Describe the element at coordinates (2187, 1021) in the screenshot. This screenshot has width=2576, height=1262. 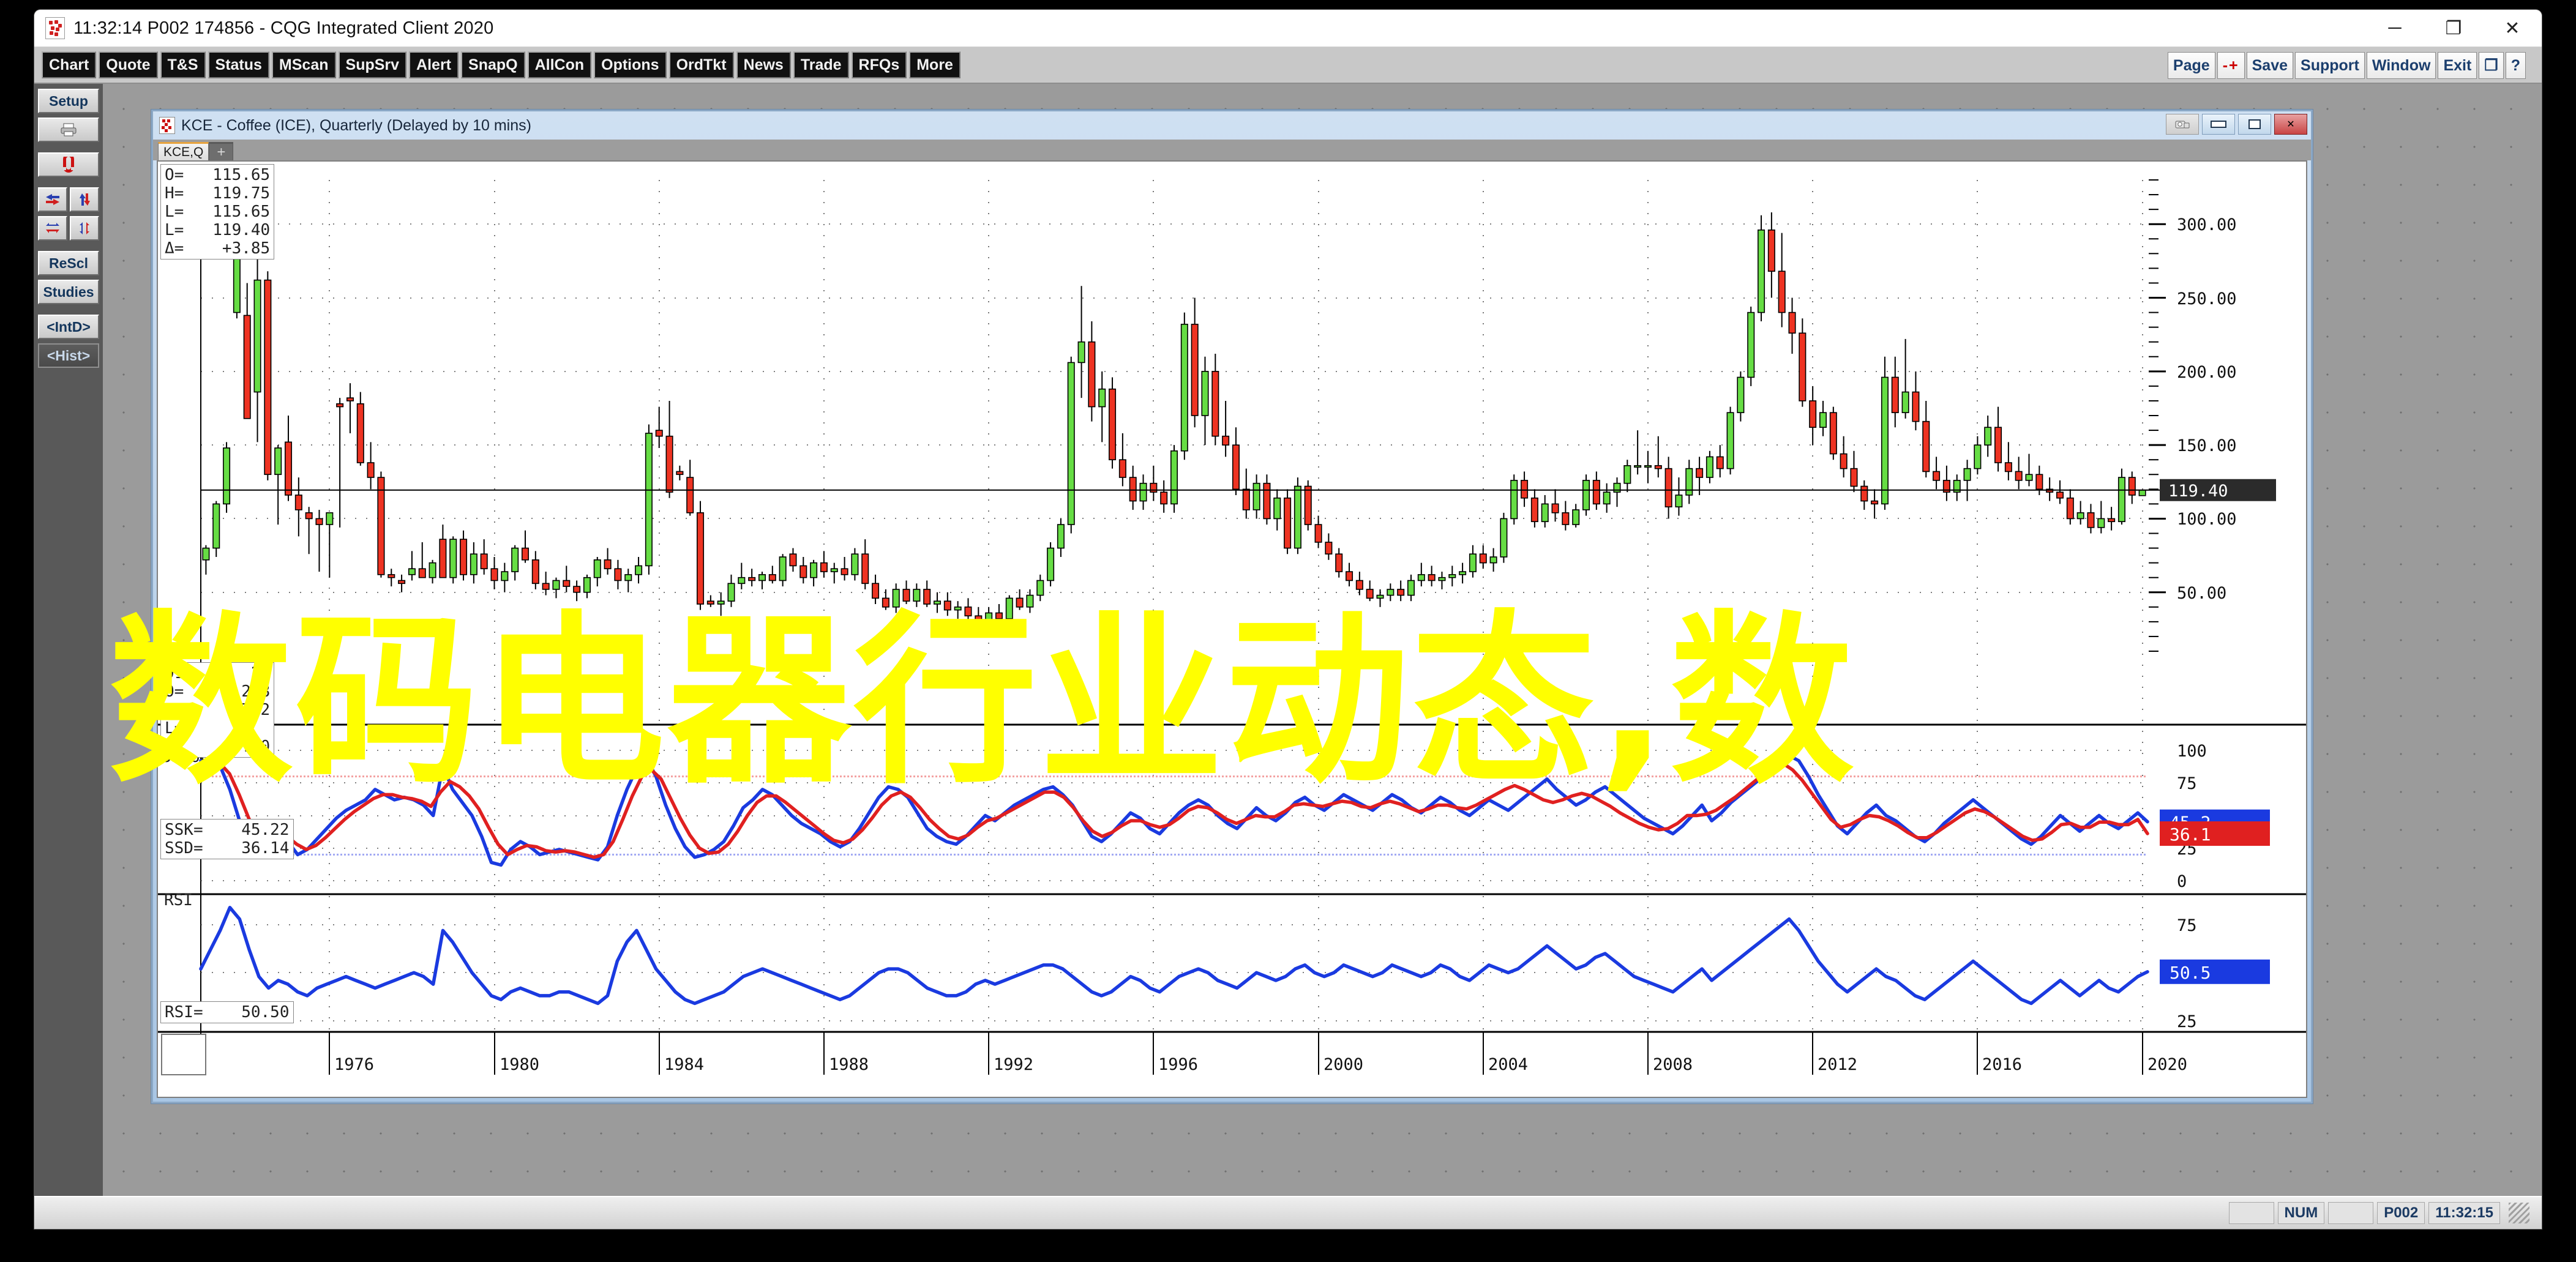
I see `svg-text: 25` at that location.